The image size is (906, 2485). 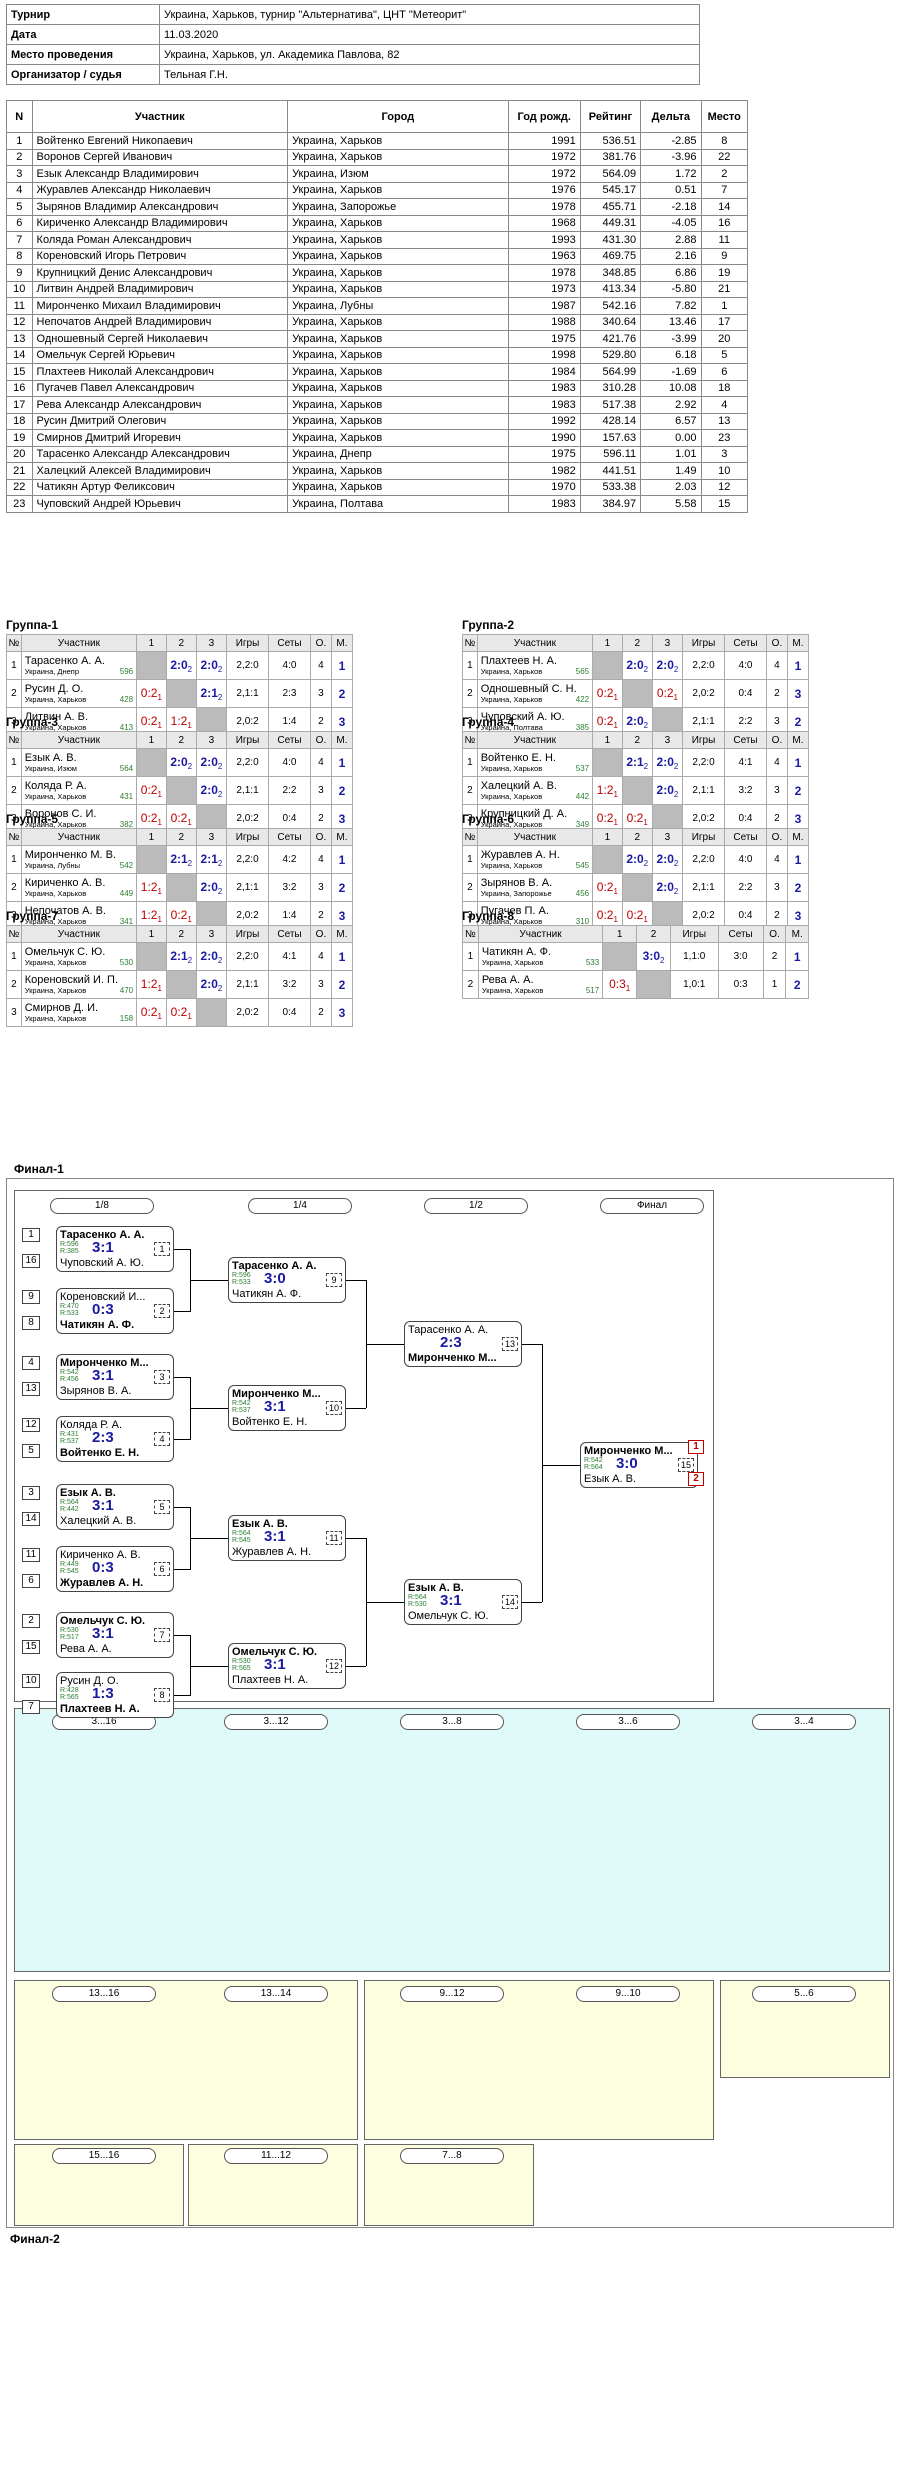 I want to click on player-cell: 1972, so click(x=544, y=157).